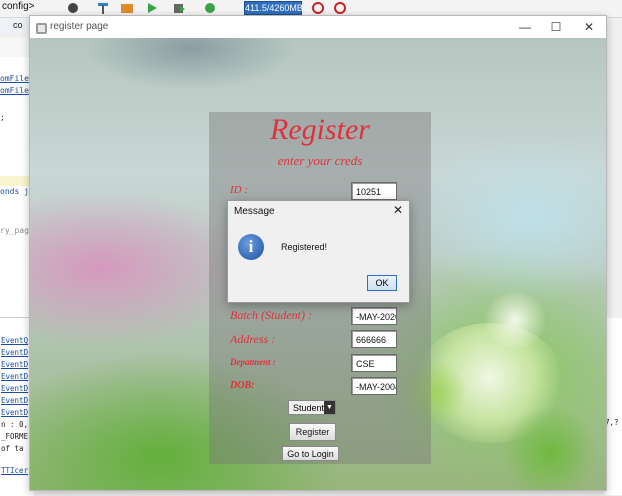 Image resolution: width=622 pixels, height=496 pixels. Describe the element at coordinates (73, 8) in the screenshot. I see `gear-icon` at that location.